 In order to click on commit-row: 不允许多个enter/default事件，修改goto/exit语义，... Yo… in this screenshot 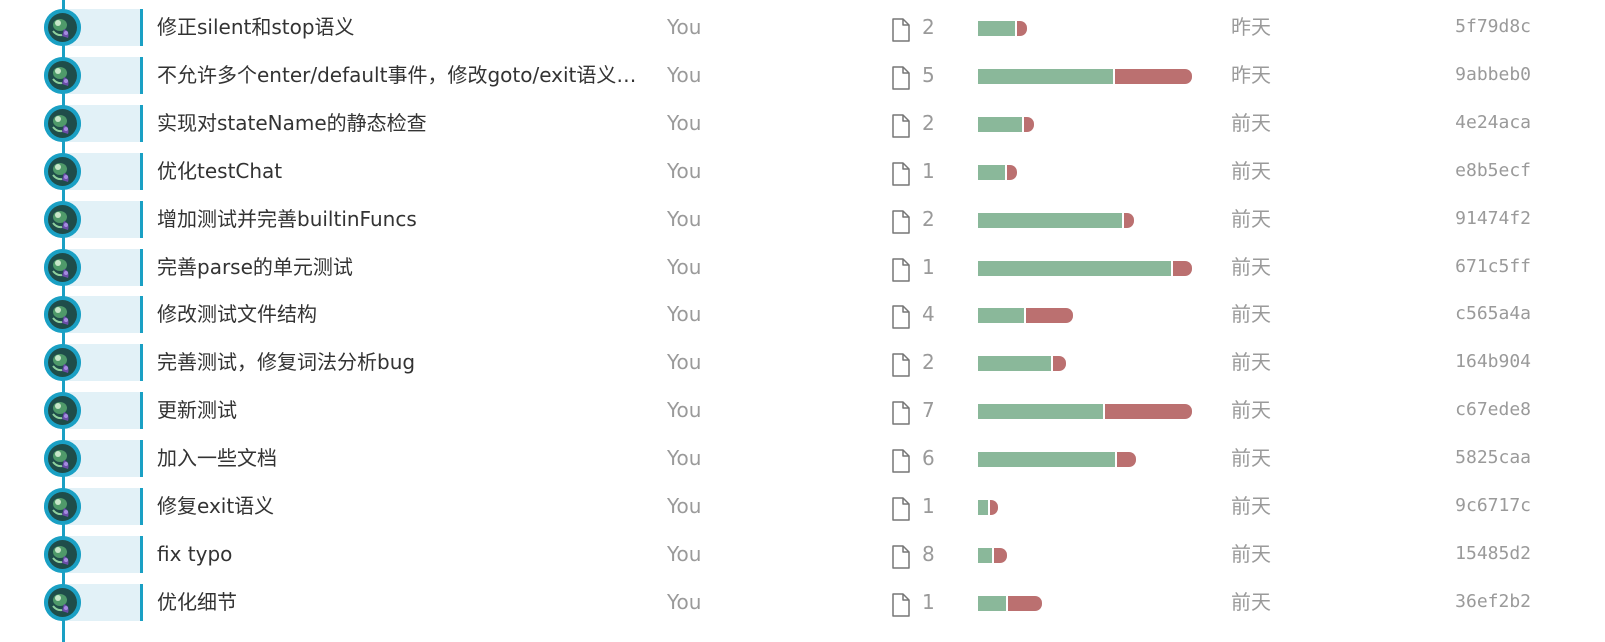, I will do `click(802, 74)`.